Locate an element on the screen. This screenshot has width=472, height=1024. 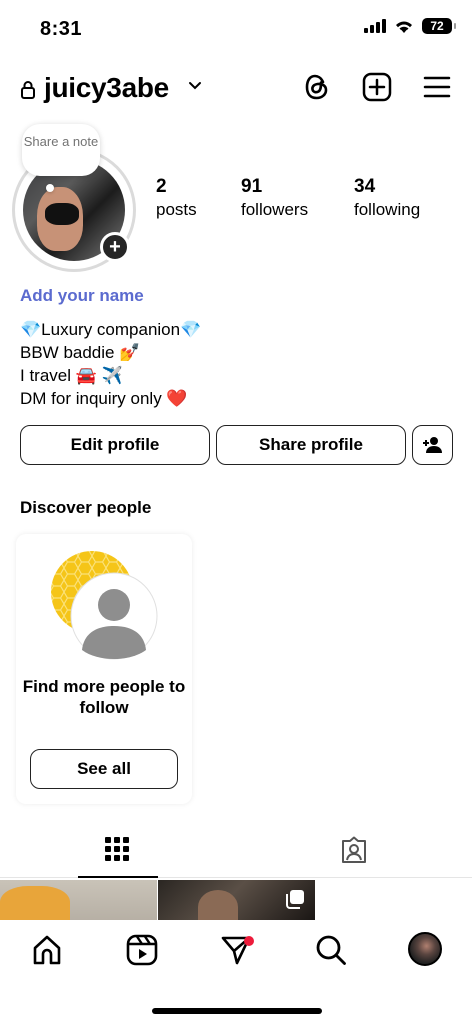
bio-line: DM for inquiry only ❤️ is located at coordinates (104, 398).